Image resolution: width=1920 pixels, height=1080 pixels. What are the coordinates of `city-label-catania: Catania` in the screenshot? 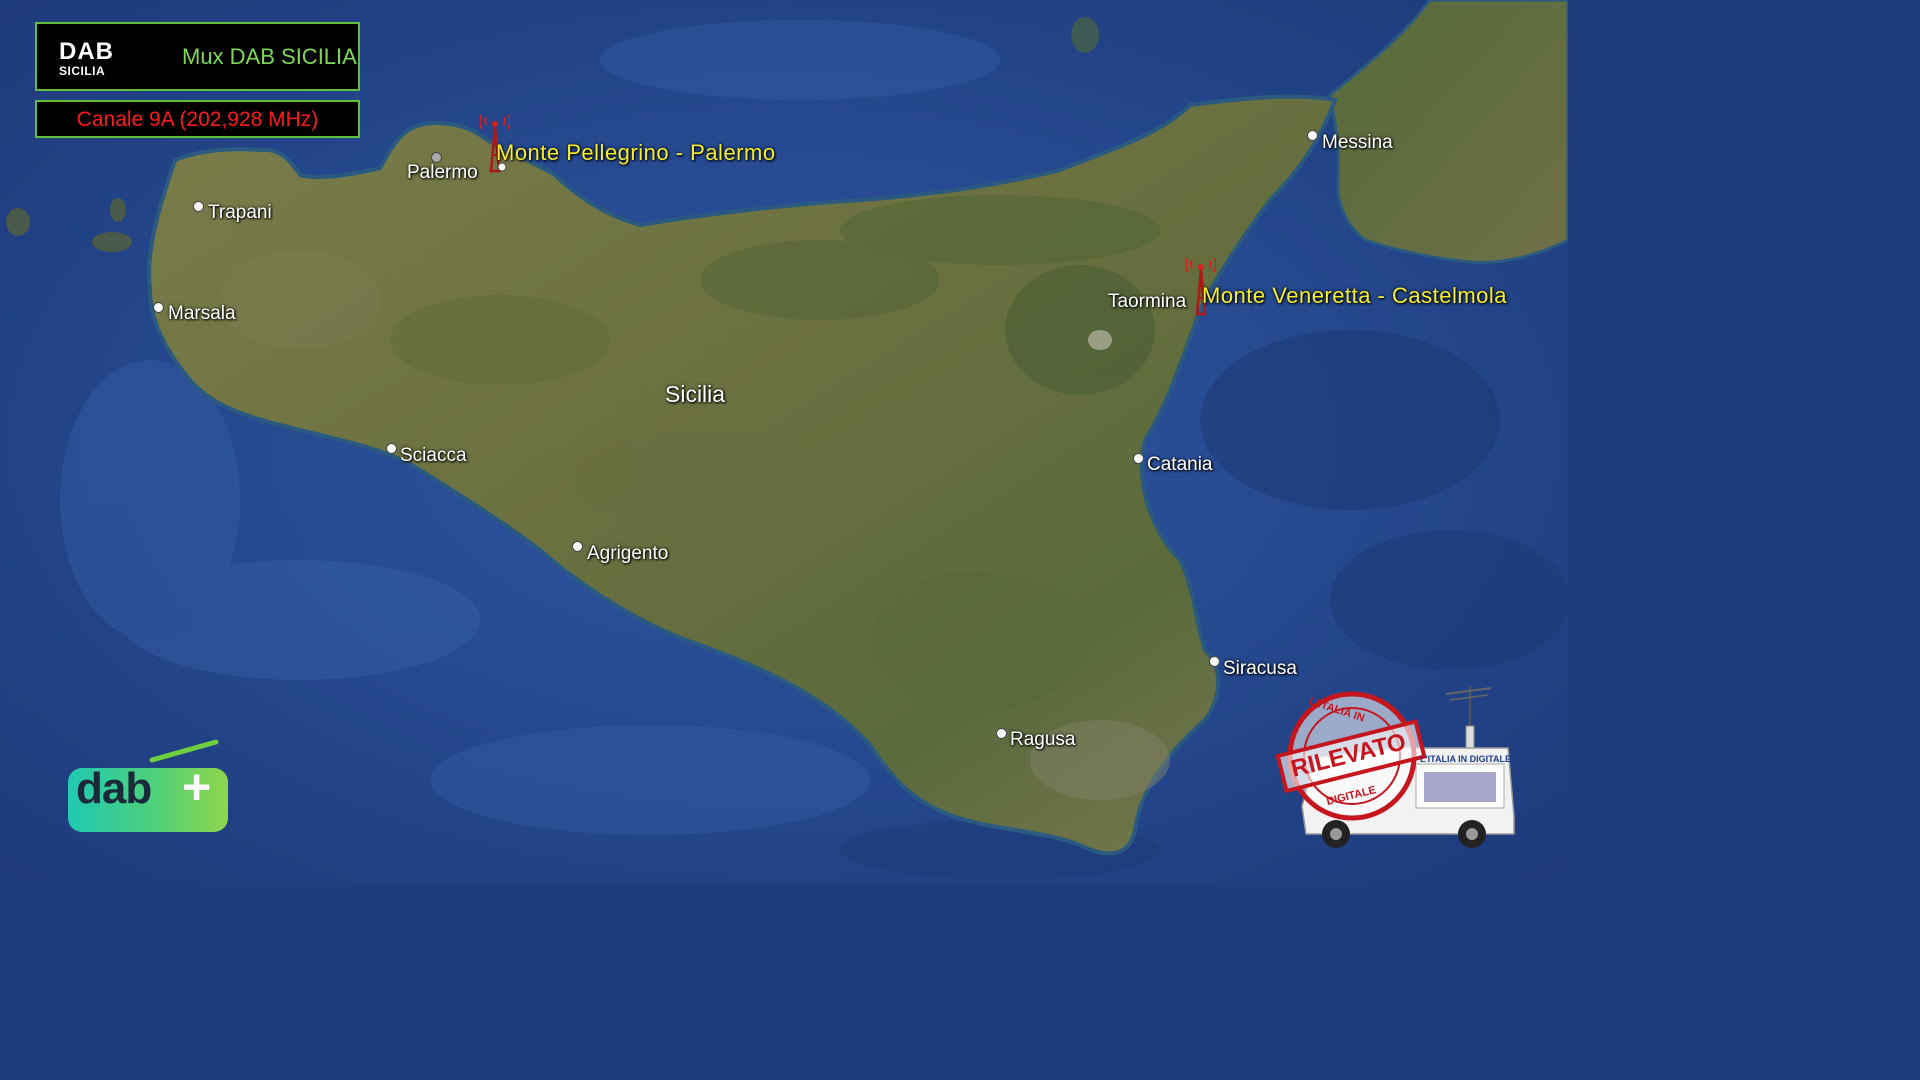 It's located at (1180, 464).